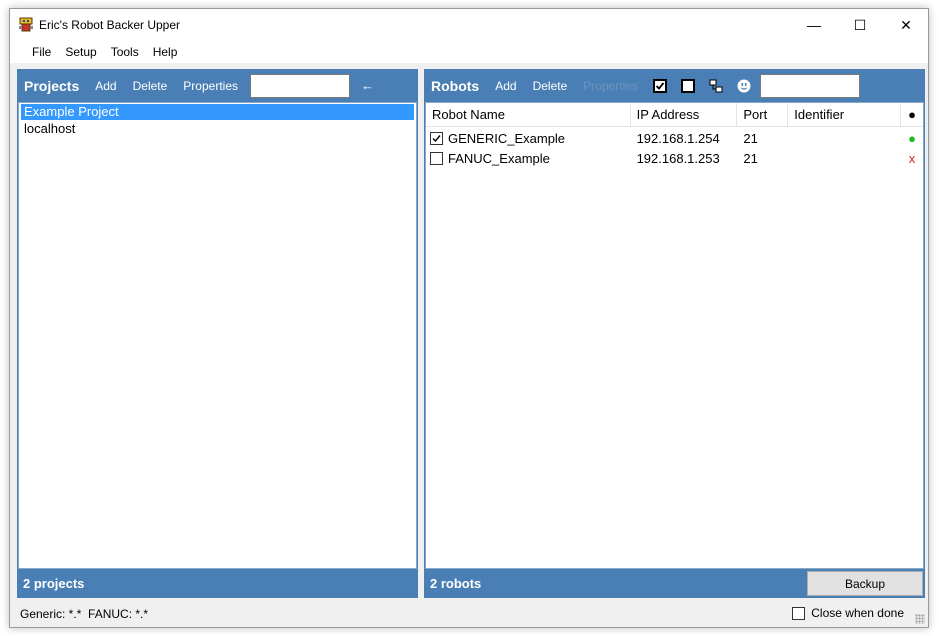 Image resolution: width=939 pixels, height=636 pixels. I want to click on project-count: 2 projects, so click(54, 583).